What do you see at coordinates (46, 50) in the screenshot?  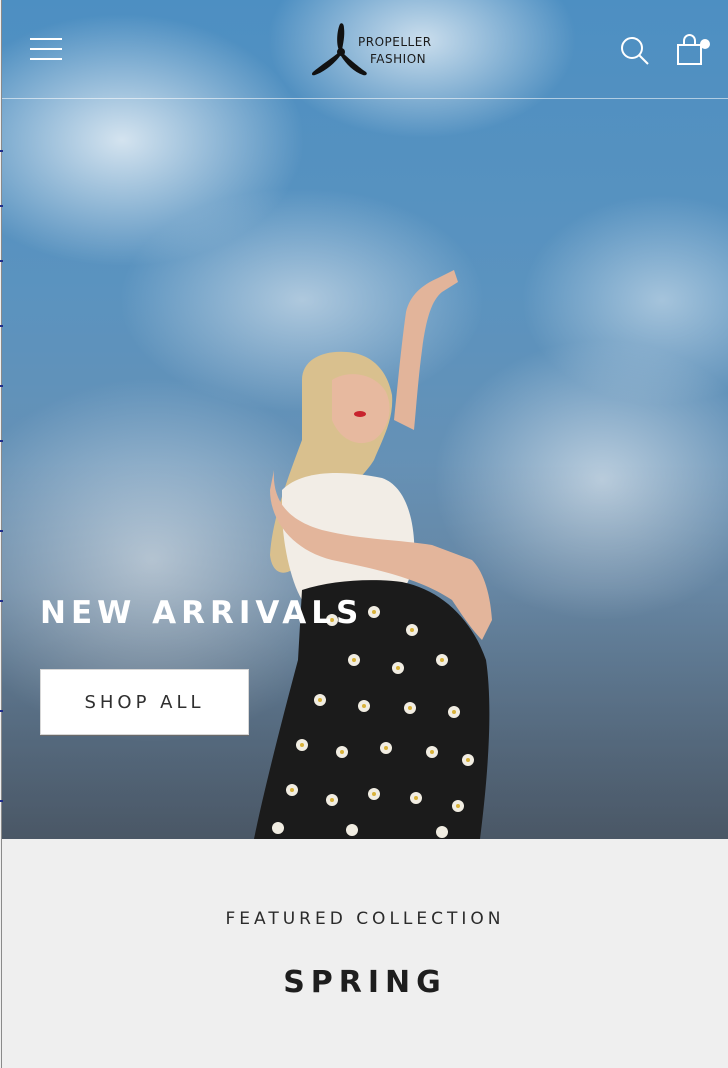 I see `hamburger-menu-icon` at bounding box center [46, 50].